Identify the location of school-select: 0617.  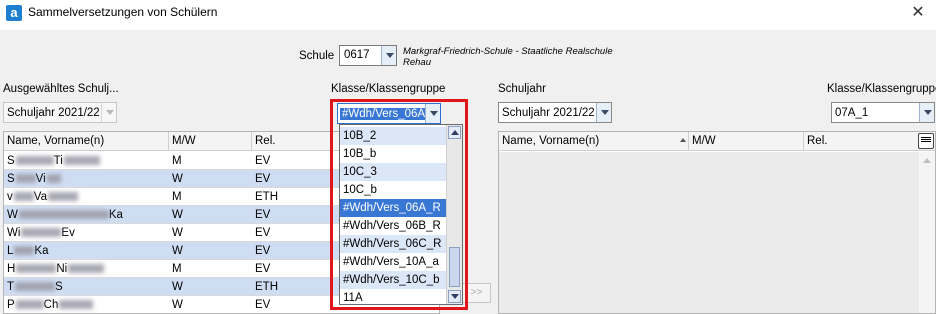
(368, 55).